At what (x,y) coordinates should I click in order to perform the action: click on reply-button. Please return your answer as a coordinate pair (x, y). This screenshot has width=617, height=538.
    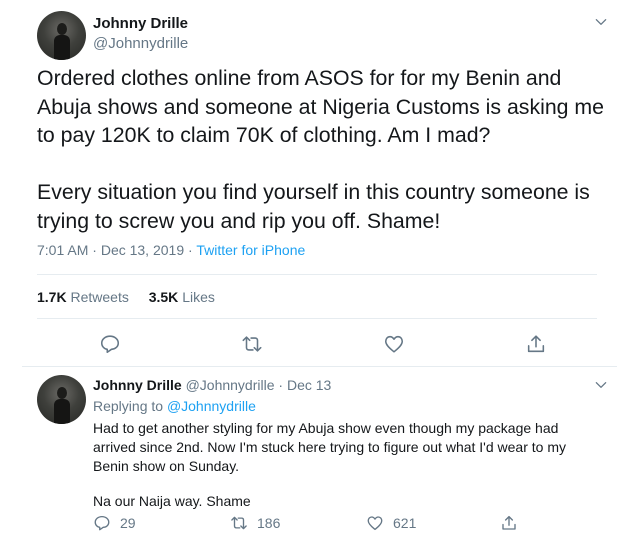
    Looking at the image, I should click on (110, 344).